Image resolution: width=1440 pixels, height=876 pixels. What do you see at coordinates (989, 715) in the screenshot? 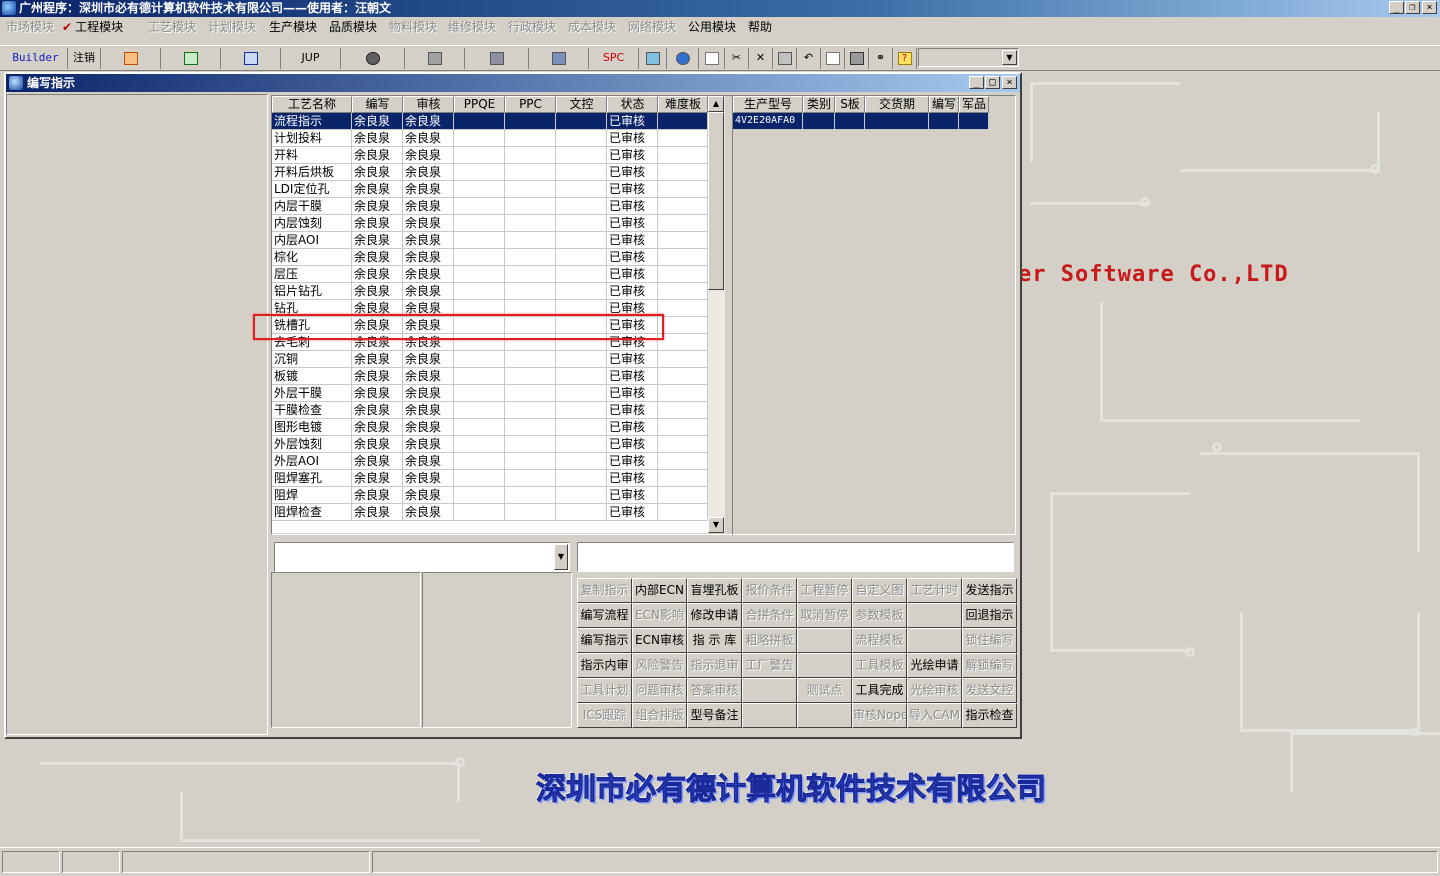
I see `action-button: 指示检查` at bounding box center [989, 715].